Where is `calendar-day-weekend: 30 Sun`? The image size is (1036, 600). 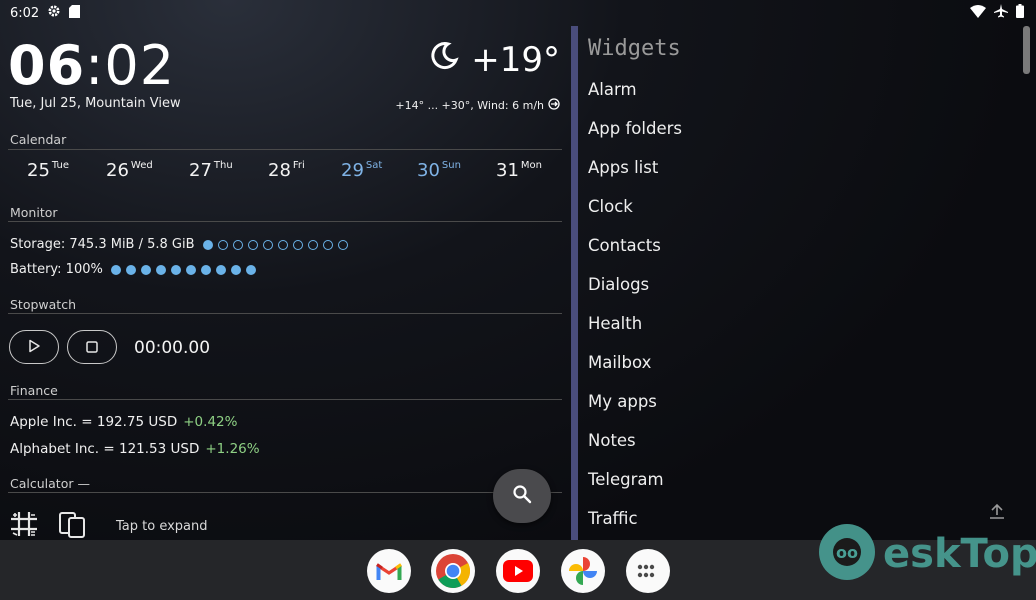
calendar-day-weekend: 30 Sun is located at coordinates (439, 170).